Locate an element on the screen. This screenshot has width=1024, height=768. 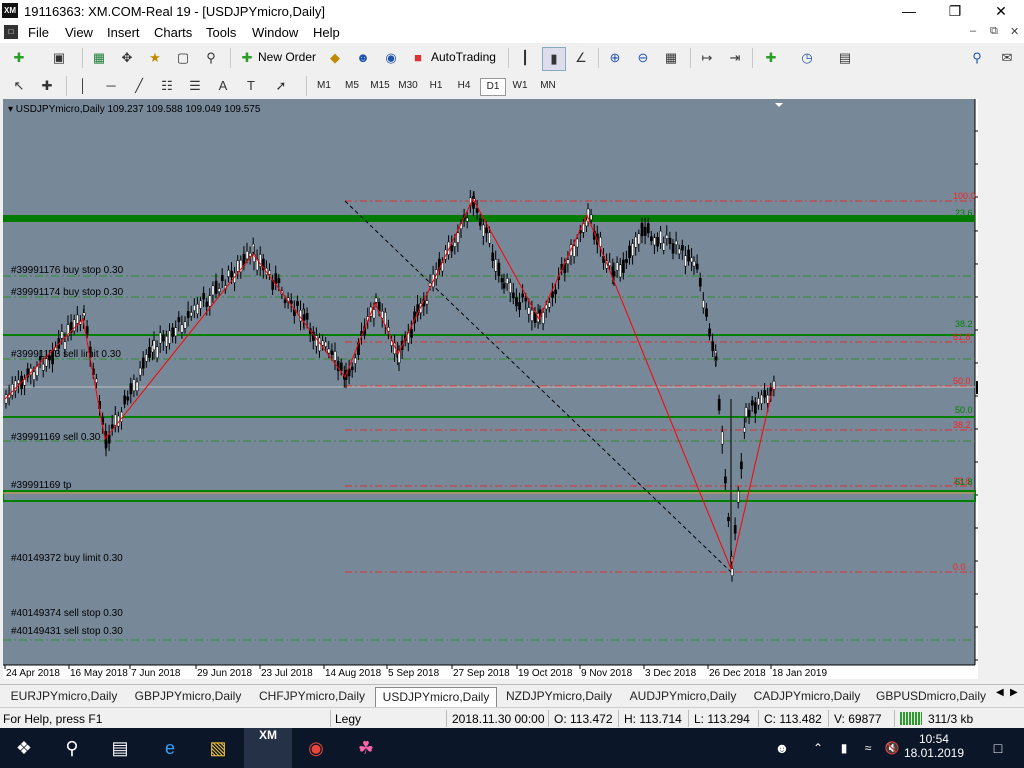
candlestick-chart-icon: ▮ is located at coordinates (554, 59).